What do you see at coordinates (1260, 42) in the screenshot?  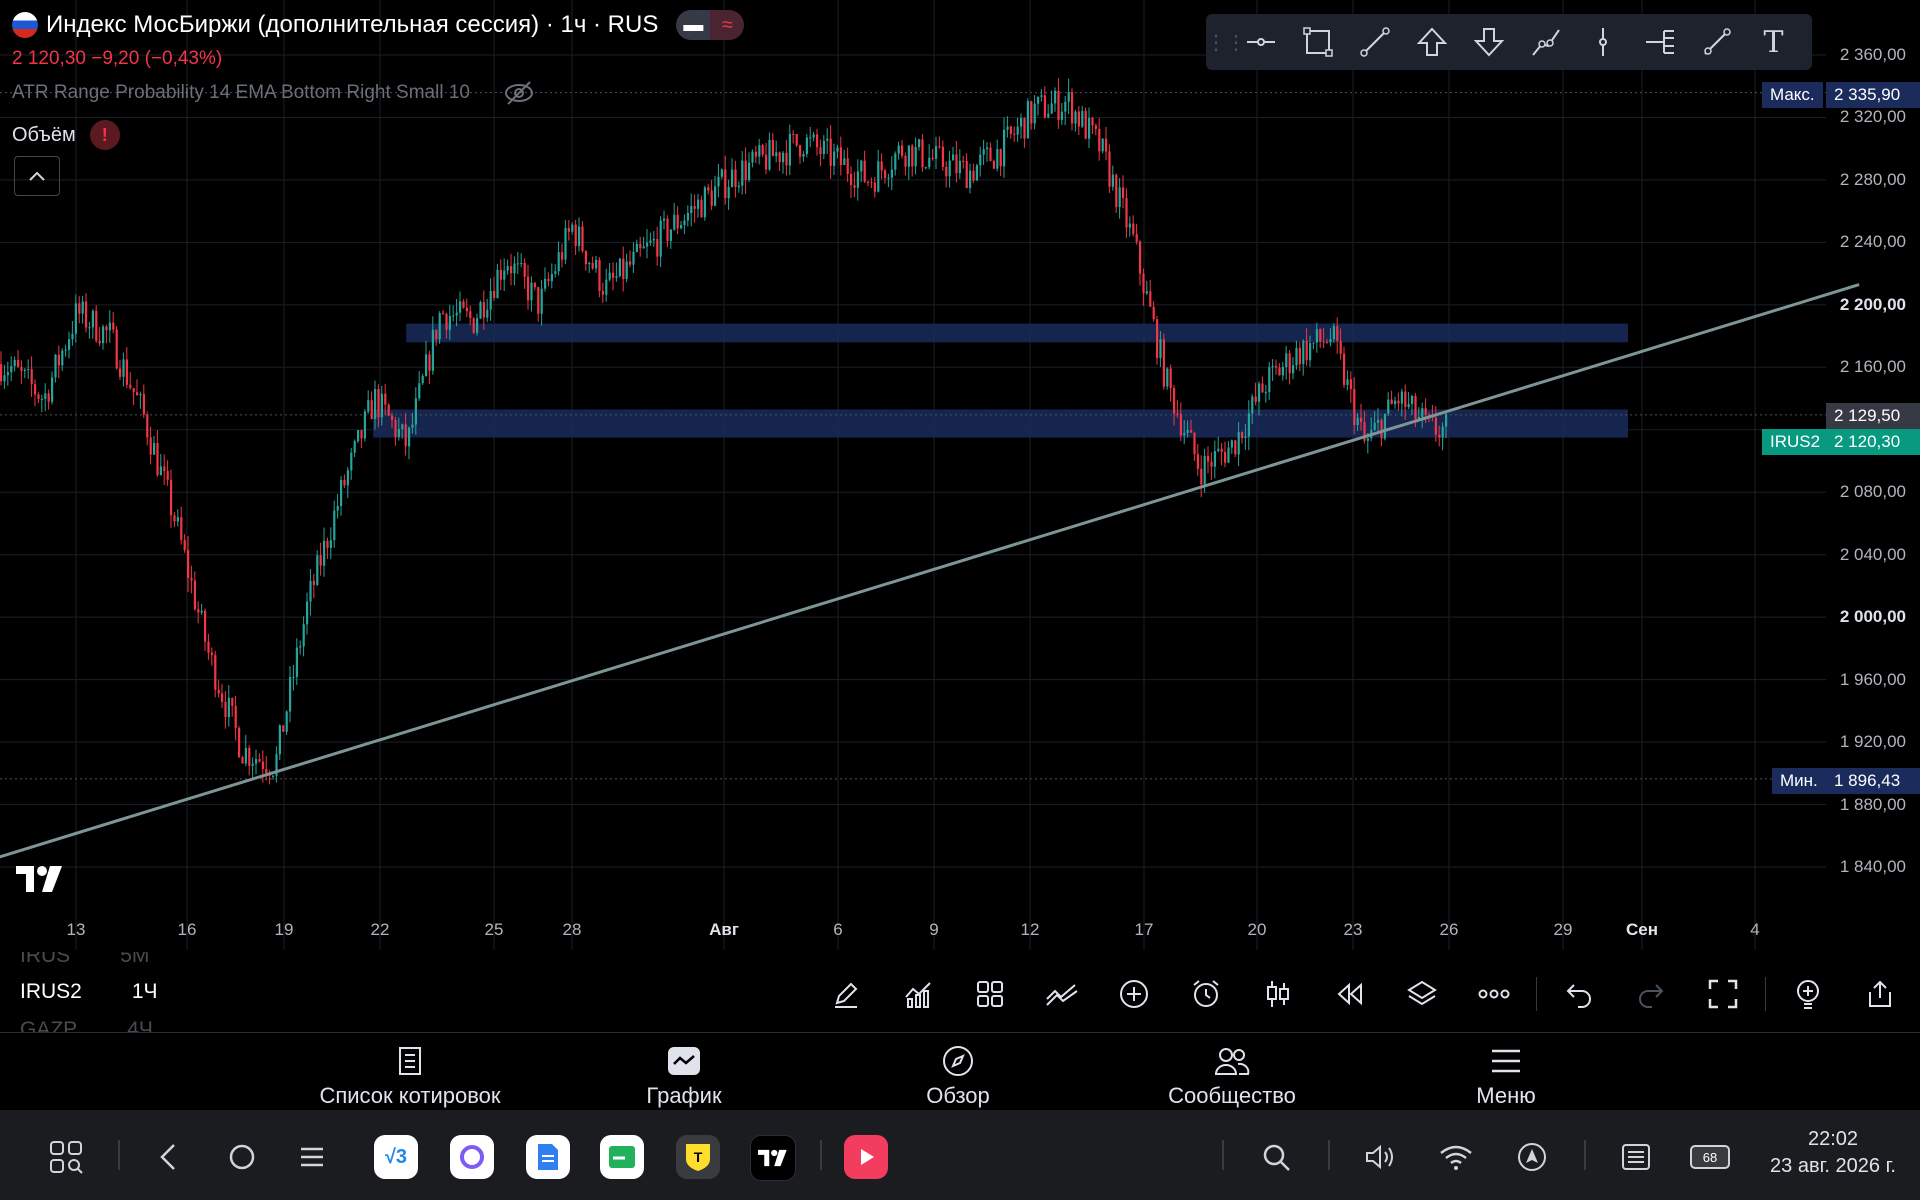 I see `horizontal-ray-icon` at bounding box center [1260, 42].